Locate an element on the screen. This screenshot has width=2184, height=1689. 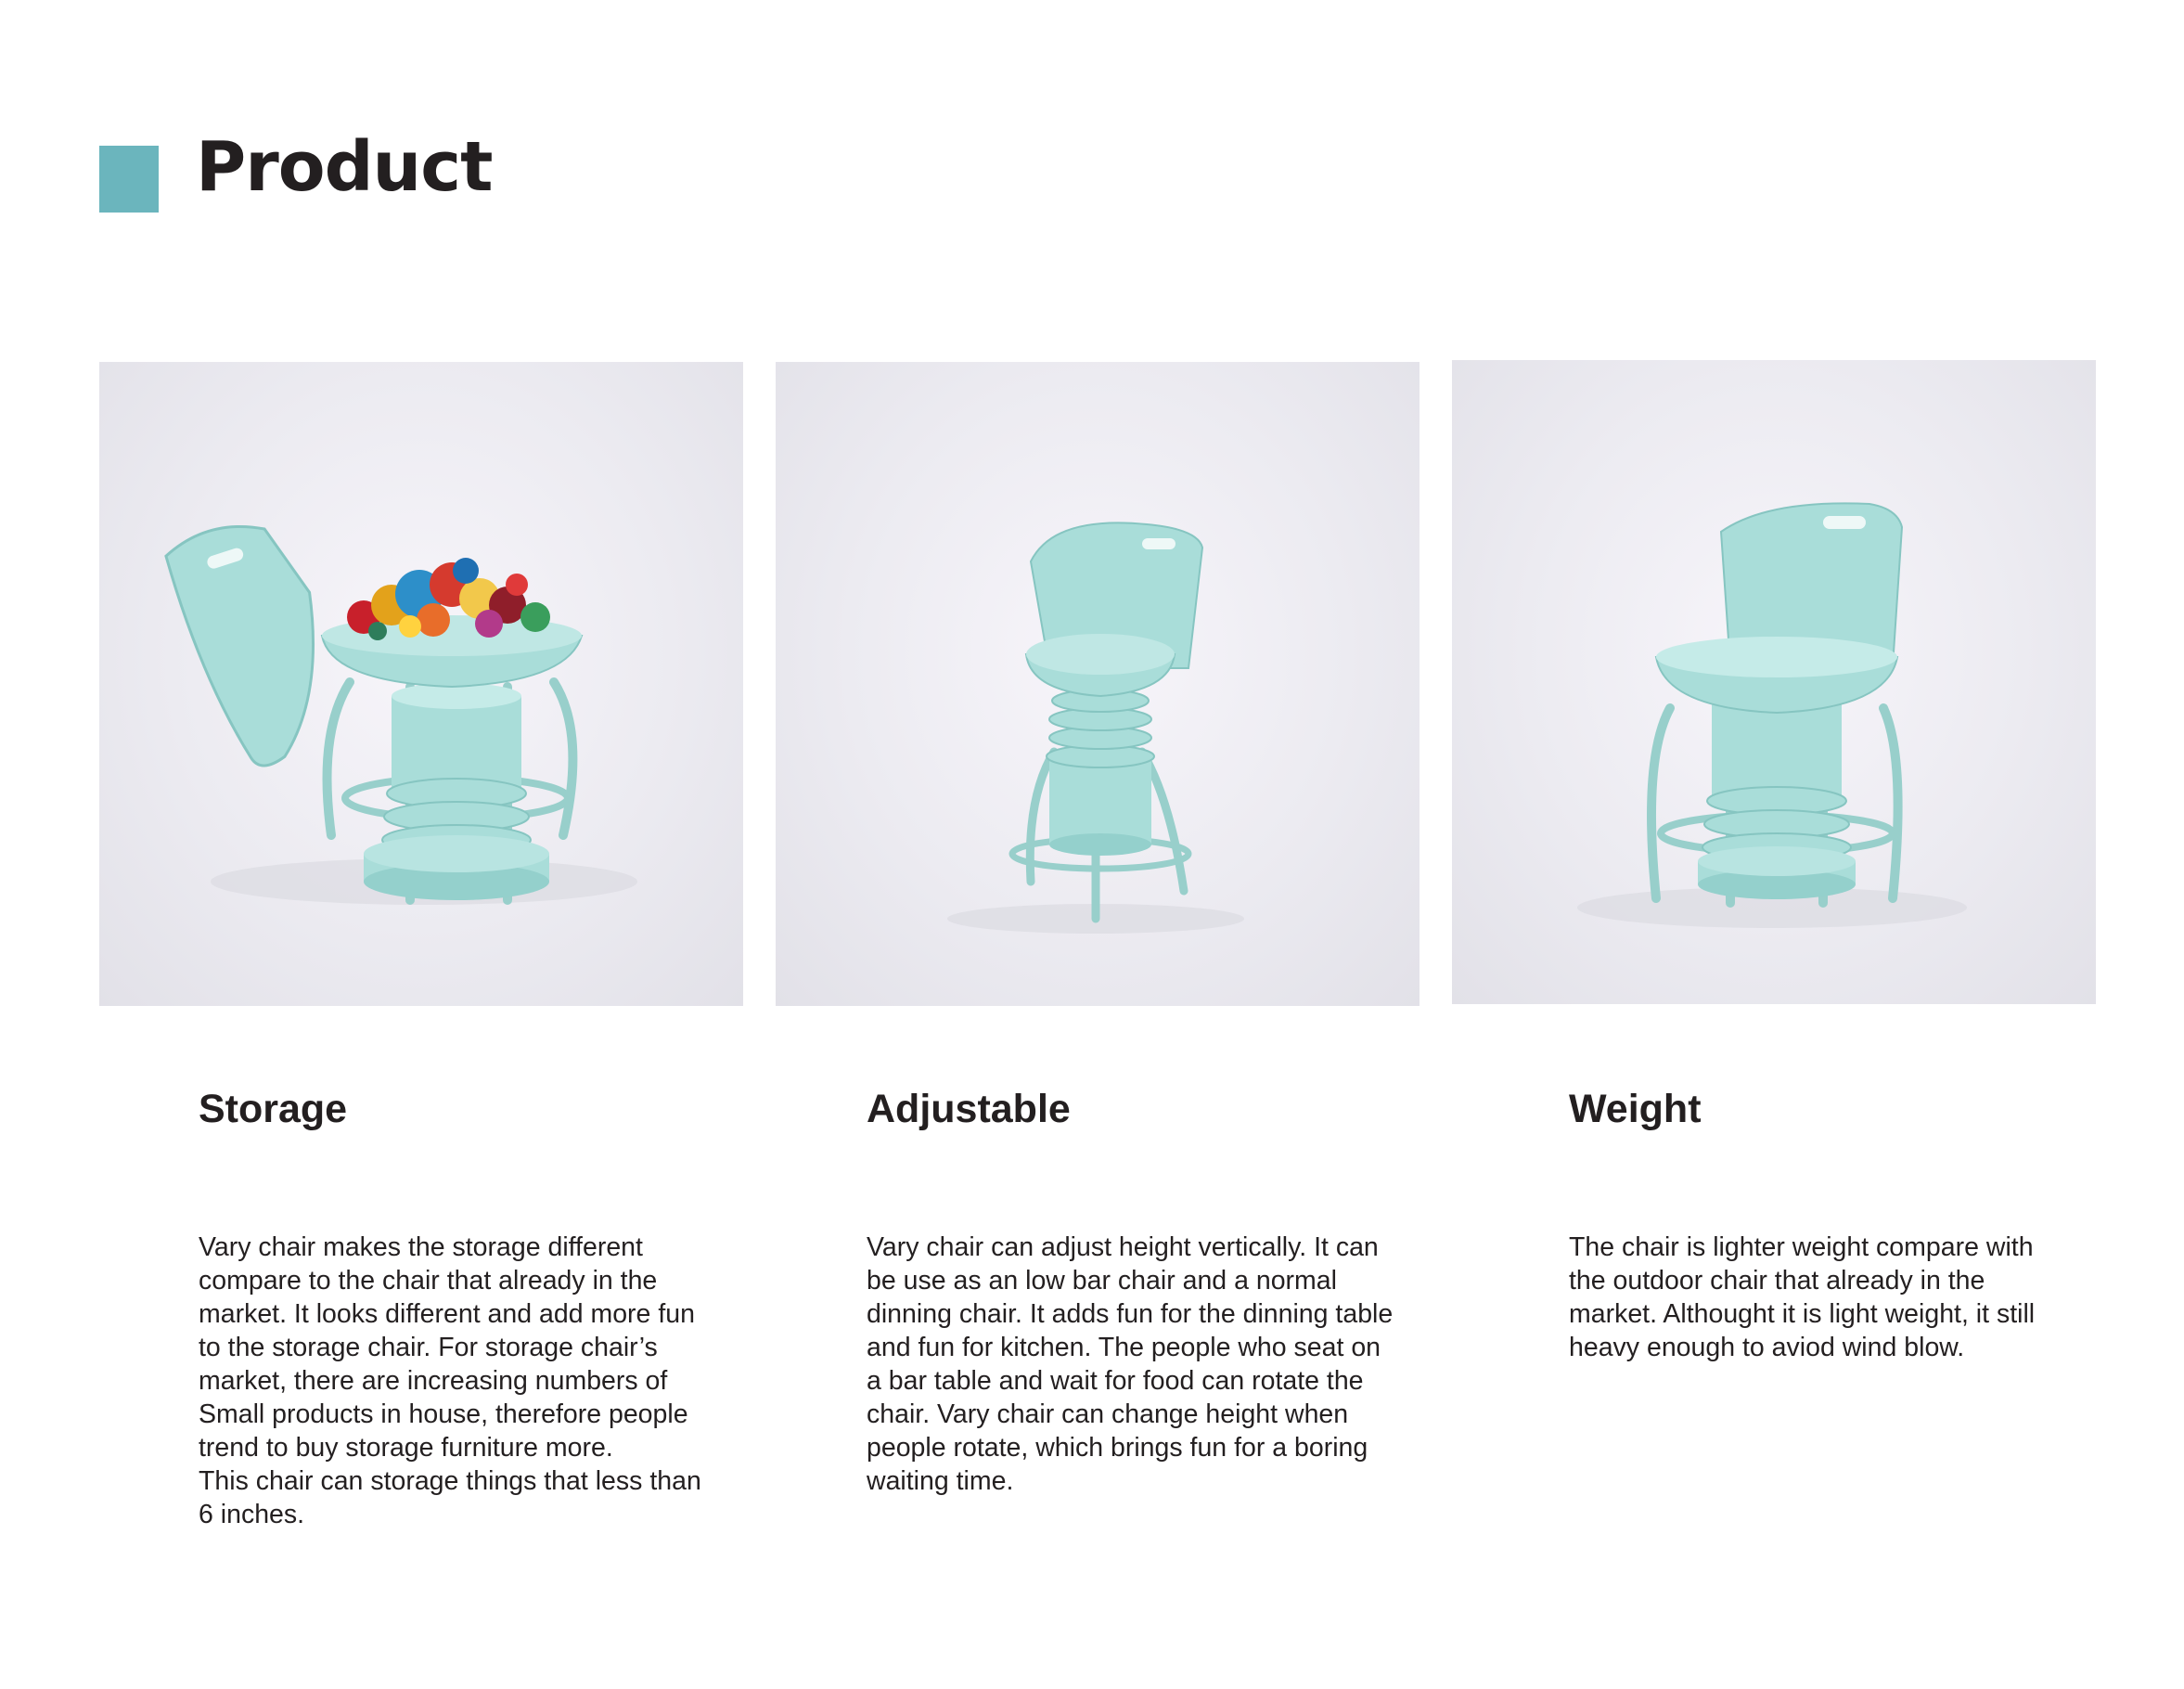
adjustable-chair-illustration is located at coordinates (1095, 728).